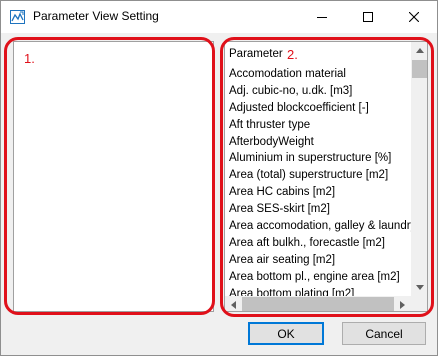 The width and height of the screenshot is (438, 356). What do you see at coordinates (419, 303) in the screenshot?
I see `scrollbar-corner` at bounding box center [419, 303].